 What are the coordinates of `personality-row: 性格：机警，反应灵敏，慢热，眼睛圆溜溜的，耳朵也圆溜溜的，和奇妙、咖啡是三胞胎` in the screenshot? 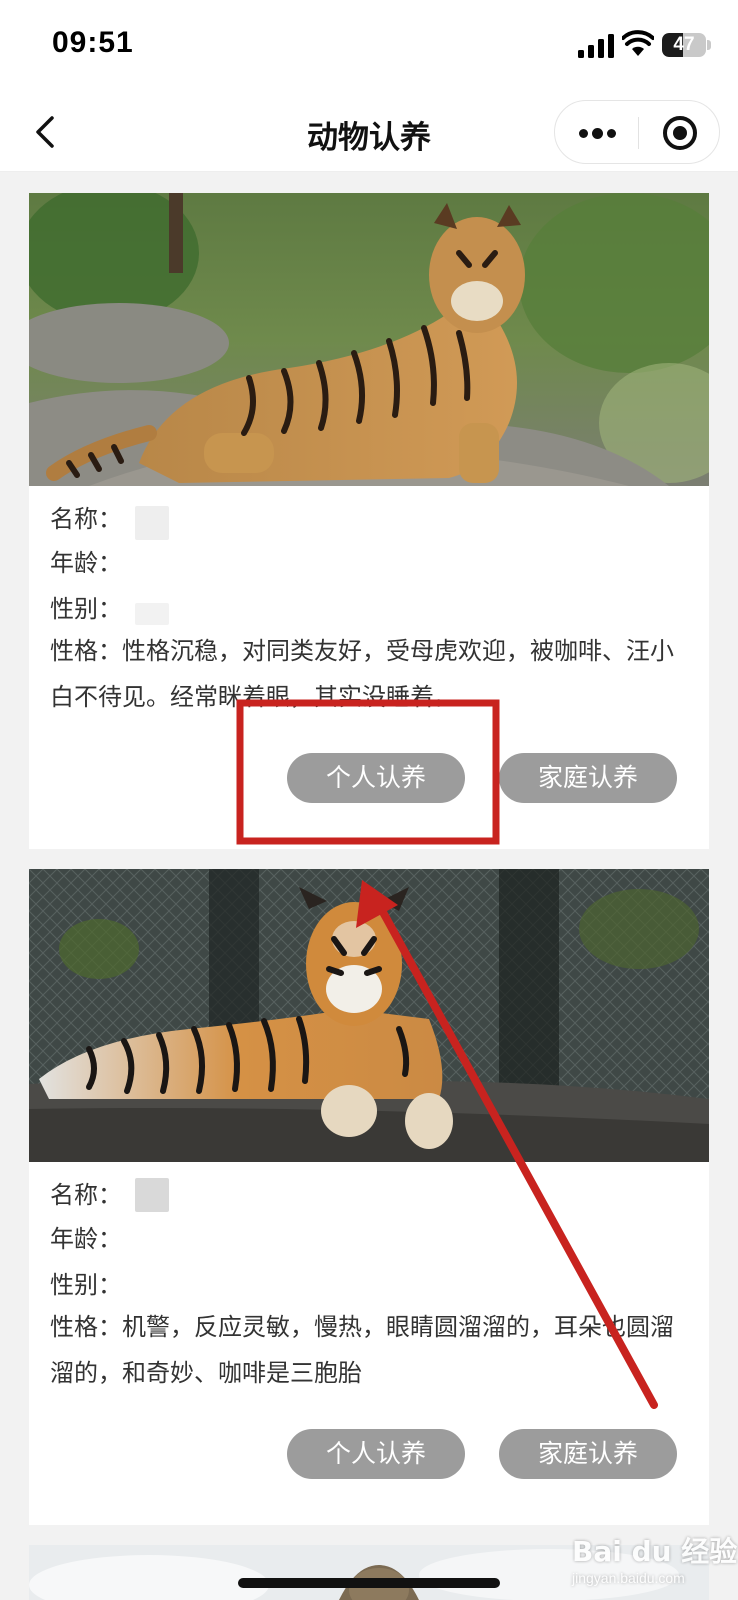 It's located at (373, 1351).